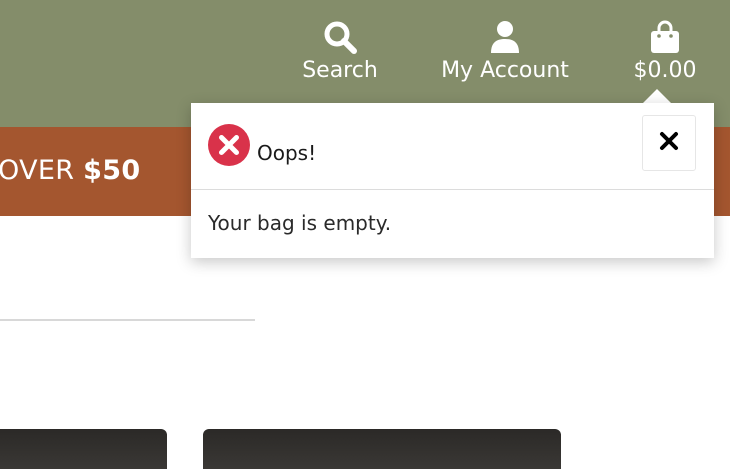 The height and width of the screenshot is (469, 730). Describe the element at coordinates (229, 145) in the screenshot. I see `error-icon` at that location.